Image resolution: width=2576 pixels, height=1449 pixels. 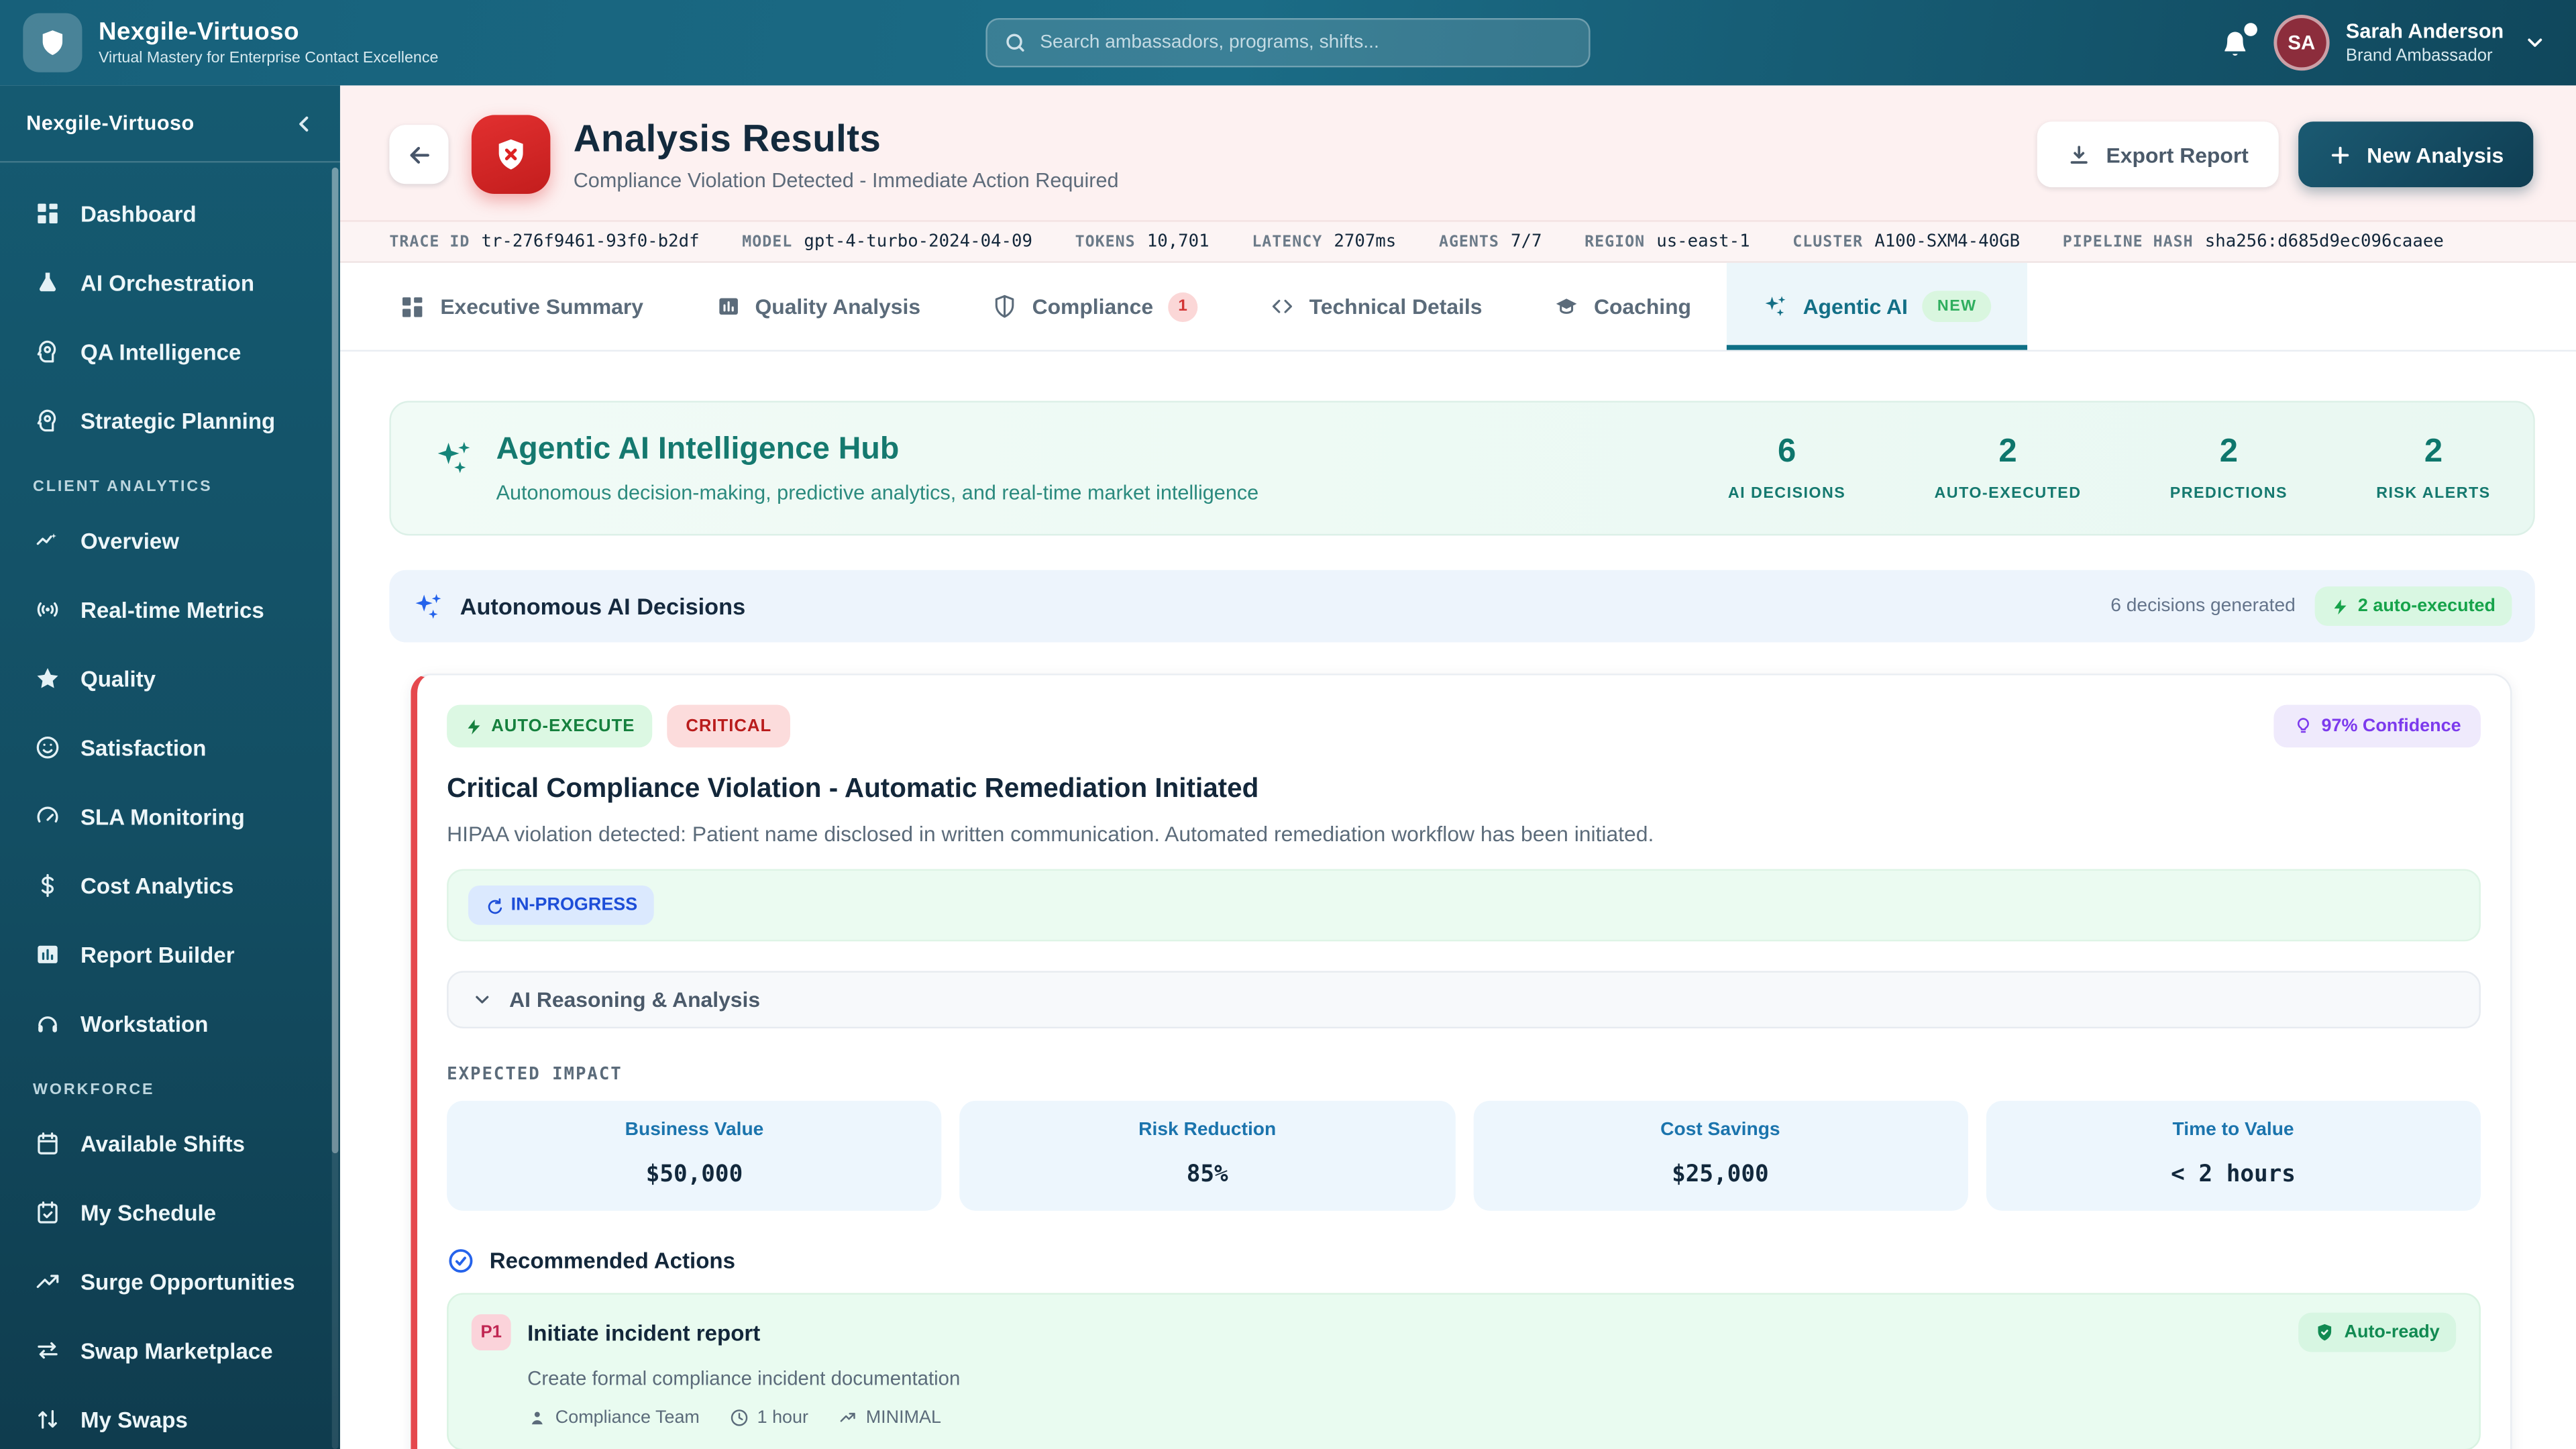 I want to click on sidebar-item-label: Satisfaction, so click(x=143, y=747).